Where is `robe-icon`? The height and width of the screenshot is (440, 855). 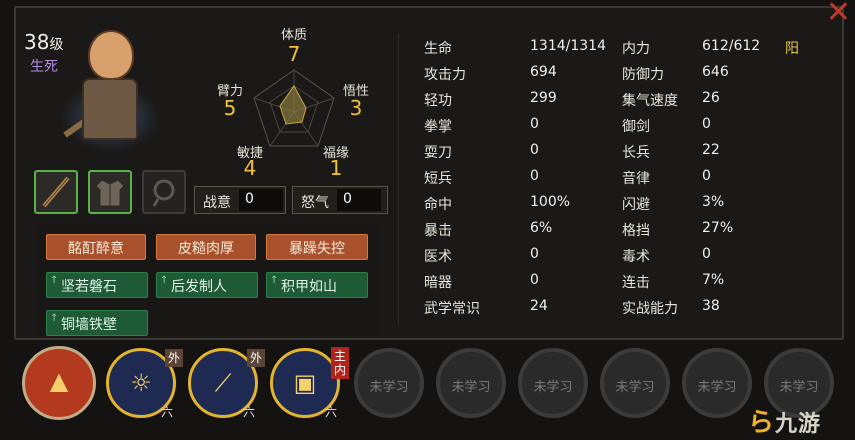 robe-icon is located at coordinates (110, 193).